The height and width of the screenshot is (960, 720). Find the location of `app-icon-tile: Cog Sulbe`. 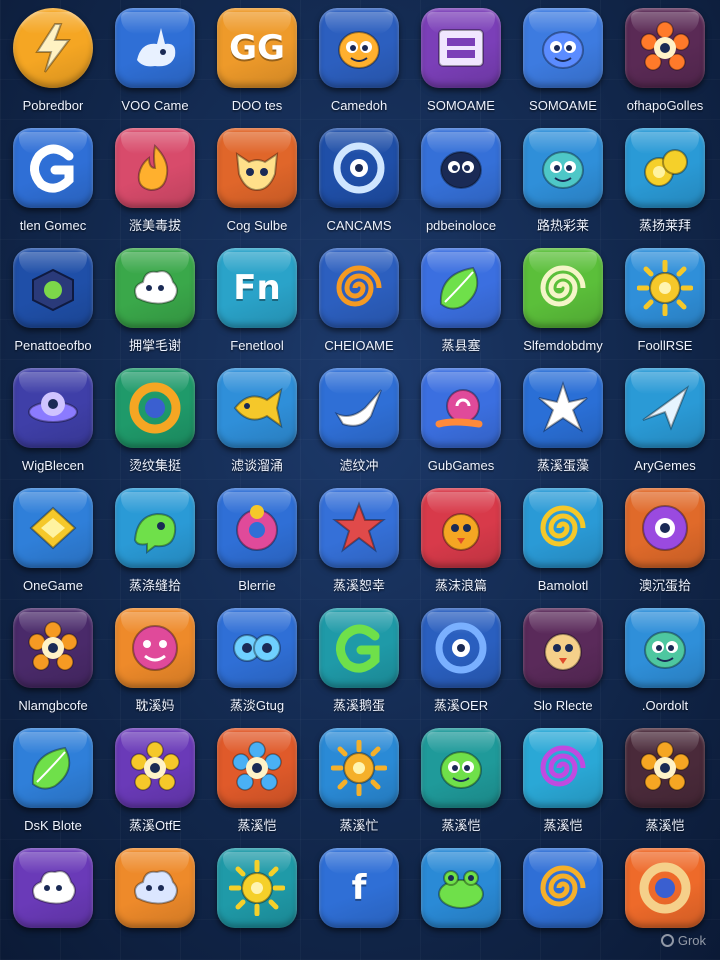

app-icon-tile: Cog Sulbe is located at coordinates (257, 181).